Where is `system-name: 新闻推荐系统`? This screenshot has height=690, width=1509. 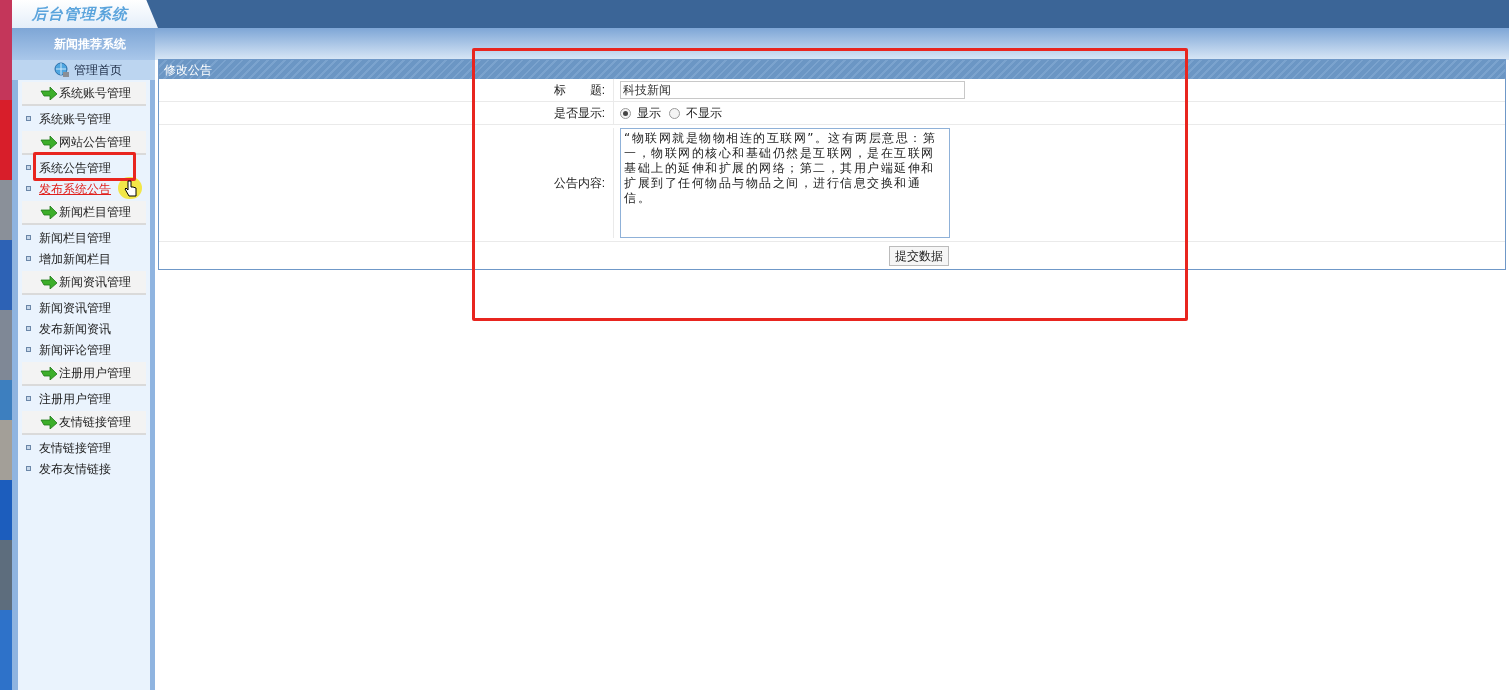
system-name: 新闻推荐系统 is located at coordinates (90, 44).